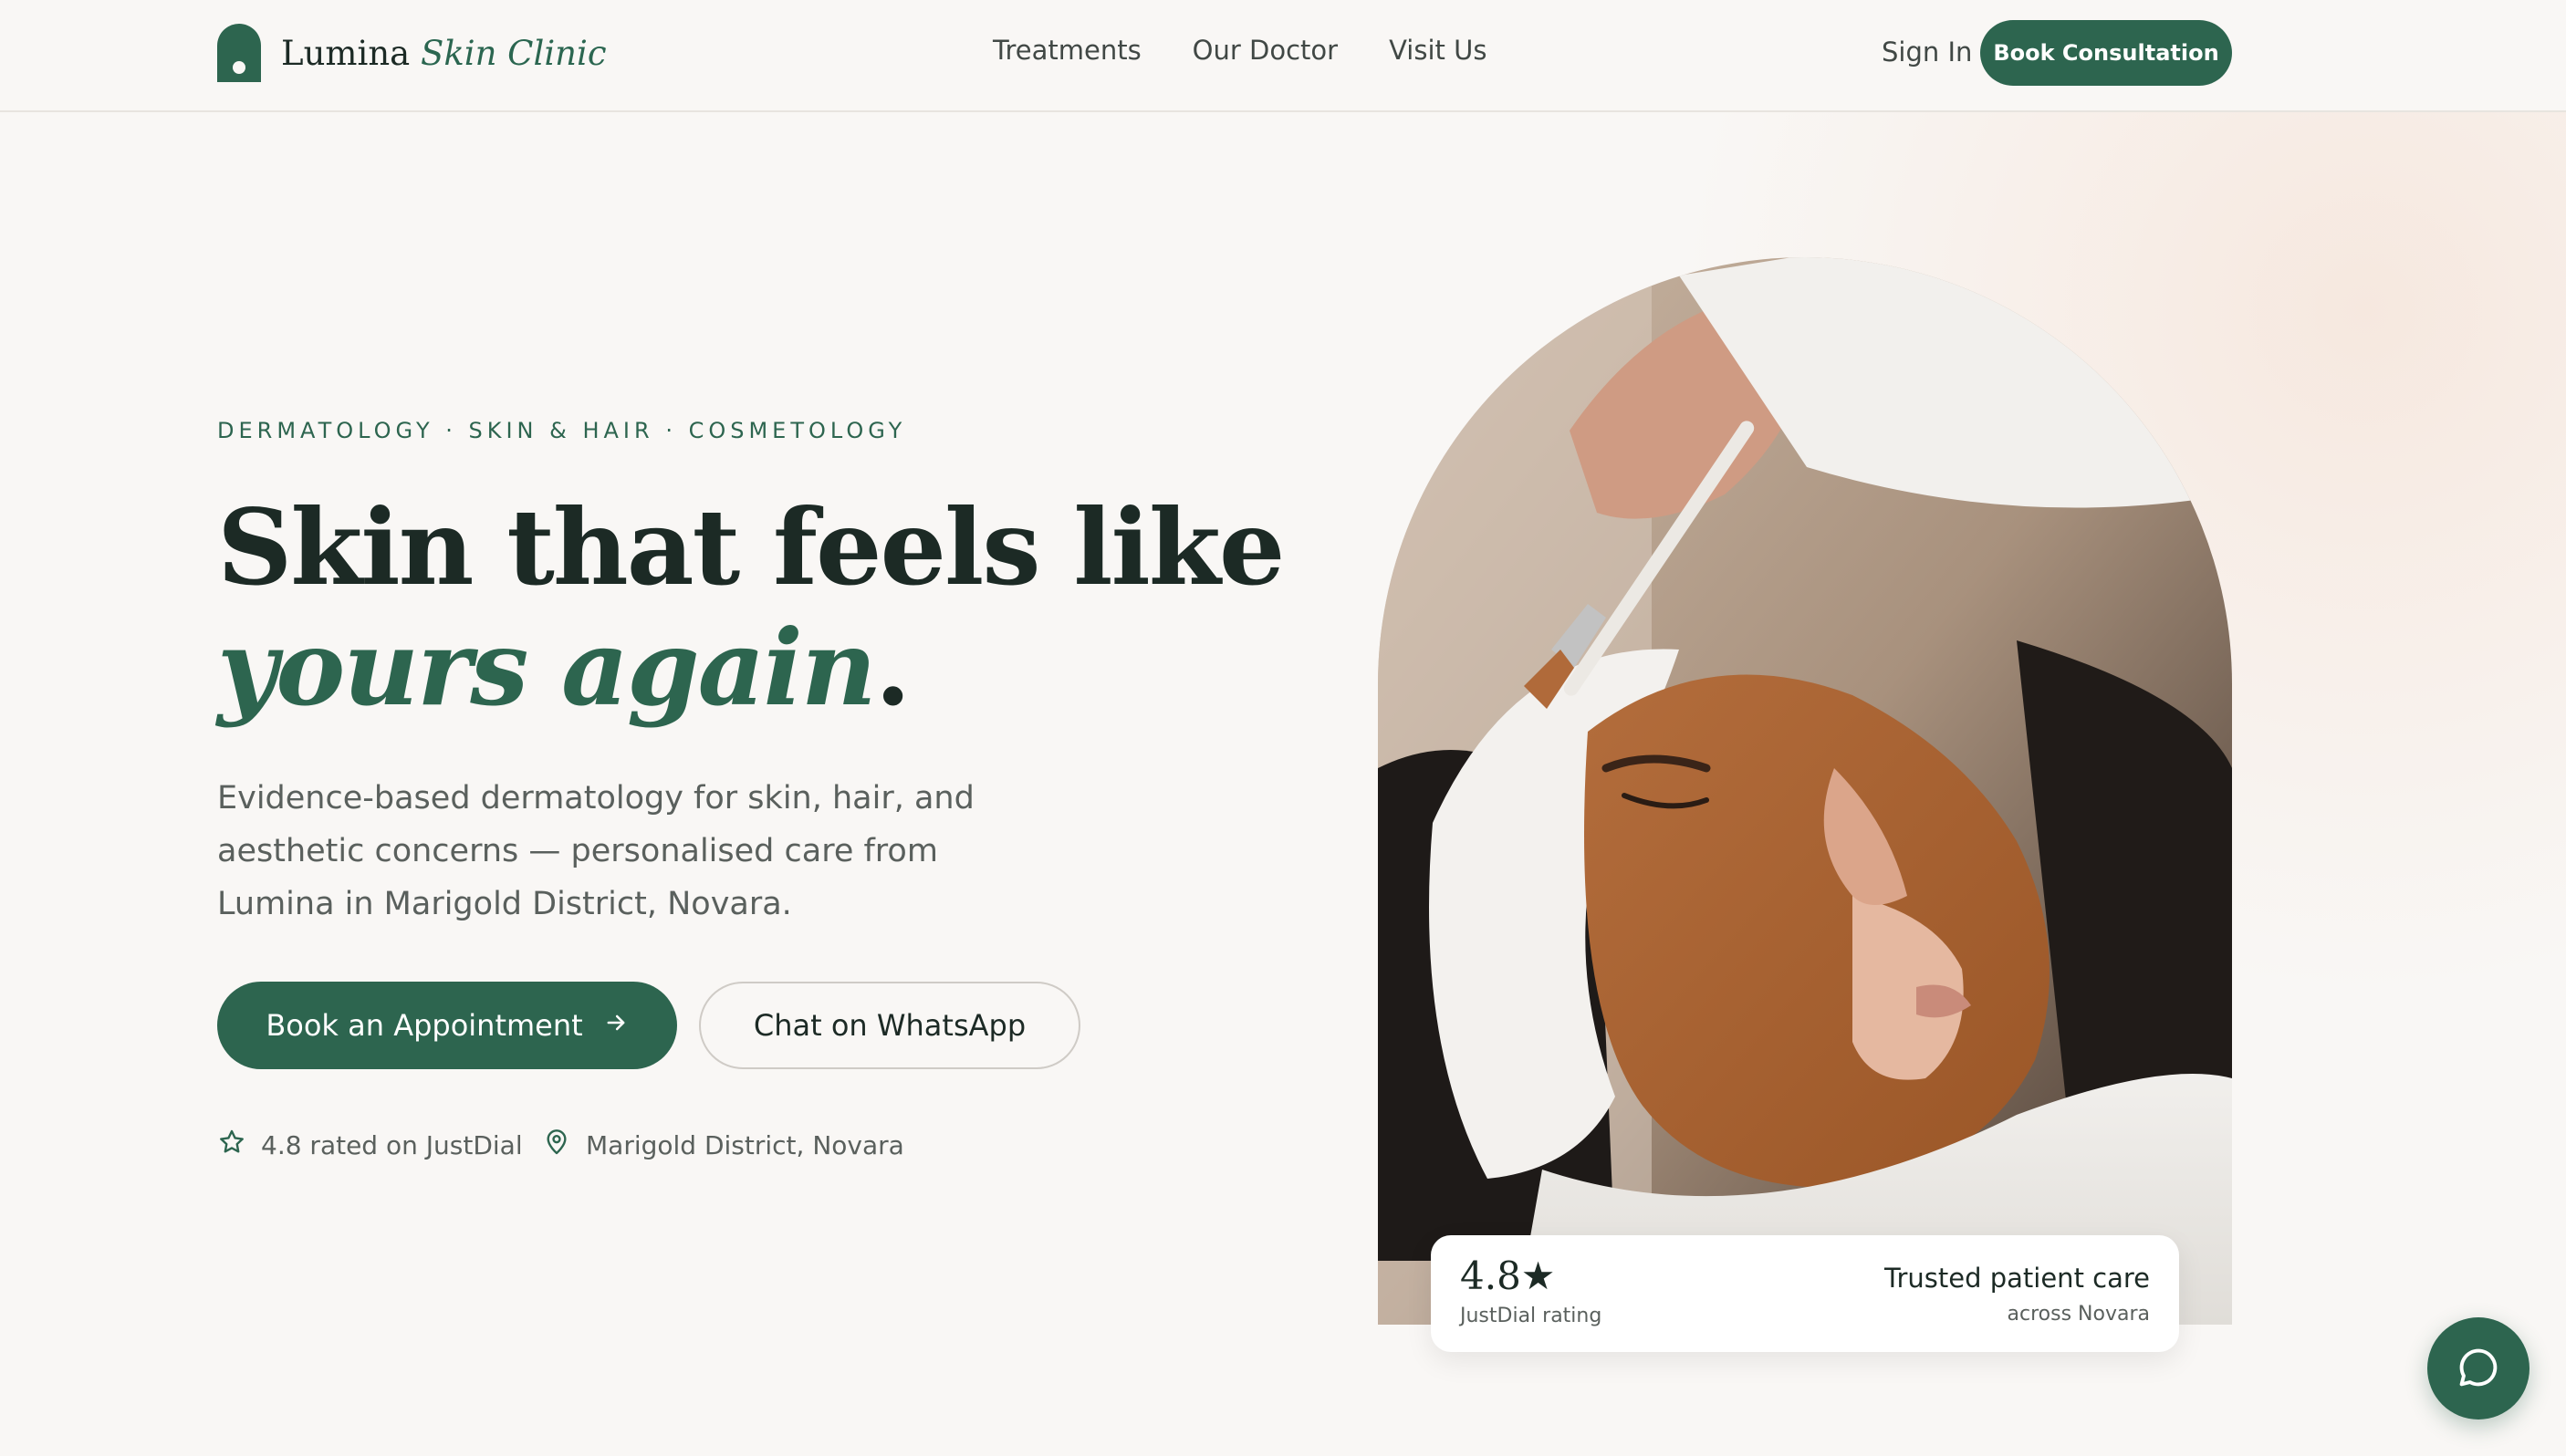 The width and height of the screenshot is (2566, 1456). I want to click on hero-eyebrow: DERMATOLOGY · SKIN & HAIR · COSMETOLOGY, so click(562, 431).